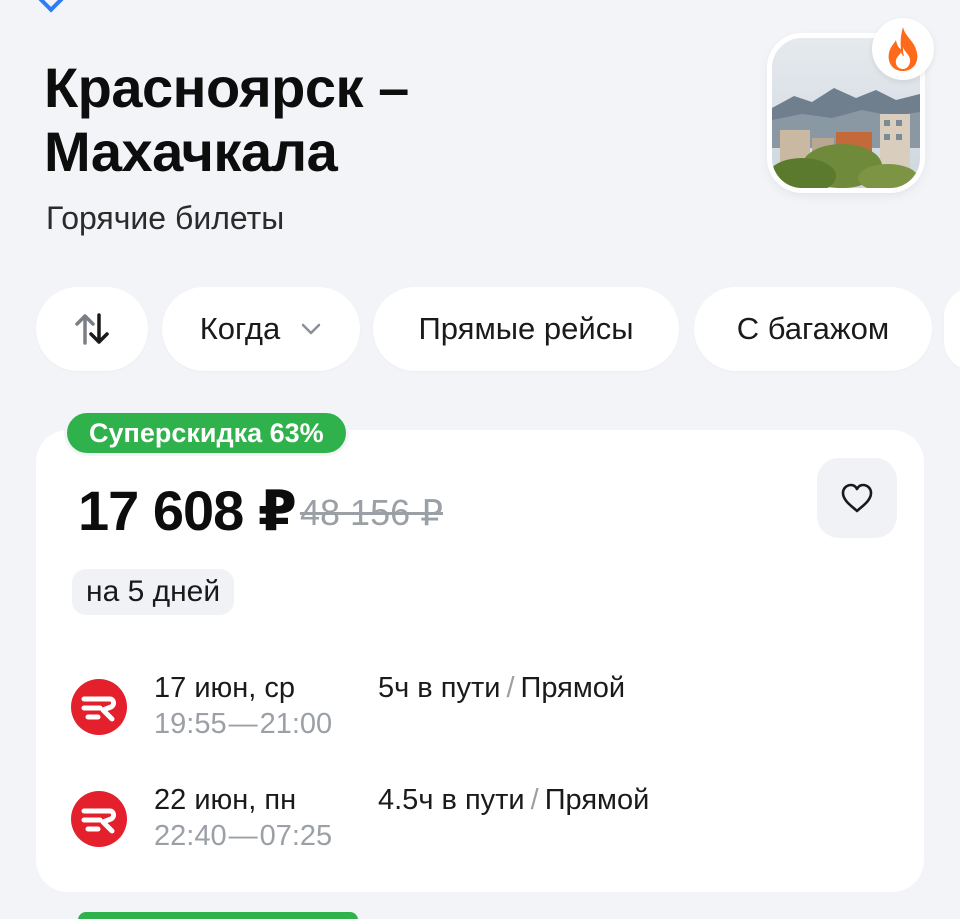 This screenshot has height=919, width=960. I want to click on route-title-line1: Красноярск –, so click(226, 87).